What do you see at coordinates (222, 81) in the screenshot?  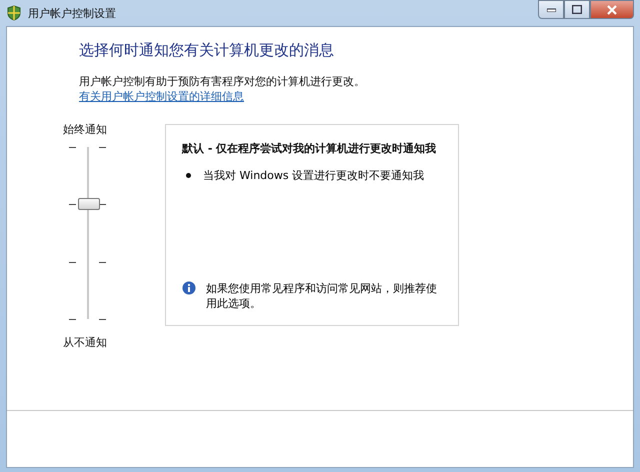 I see `intro-text: 用户帐户控制有助于预防有害程序对您的计算机进行更改。` at bounding box center [222, 81].